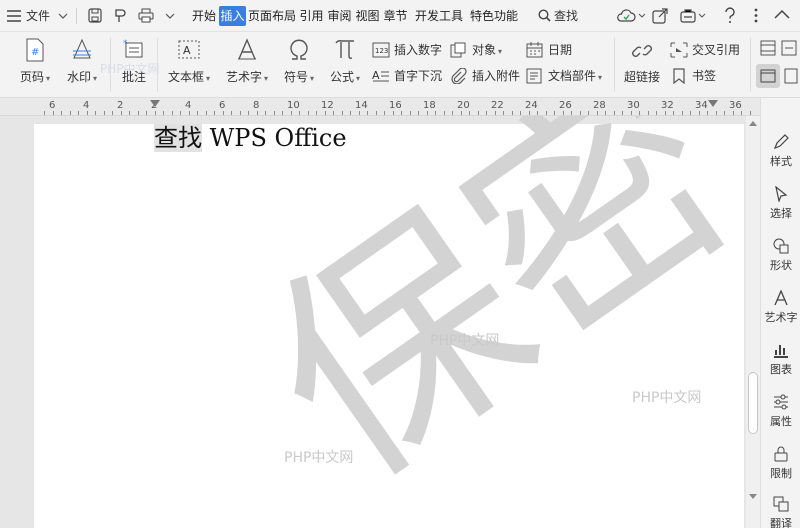  Describe the element at coordinates (693, 76) in the screenshot. I see `bookmark-button: 书签` at that location.